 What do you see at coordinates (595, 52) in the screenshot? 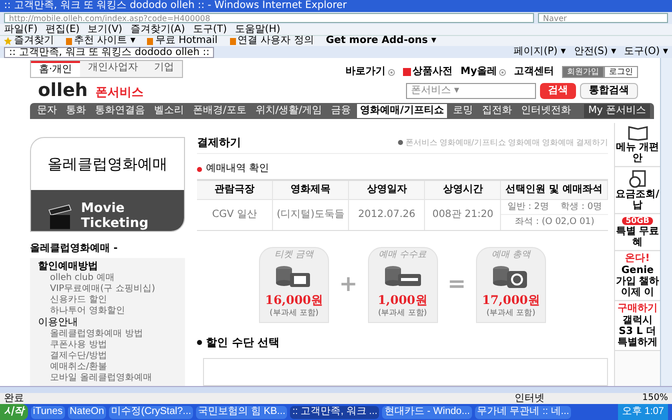
I see `toolbar-menu: 안전(S) ▾` at bounding box center [595, 52].